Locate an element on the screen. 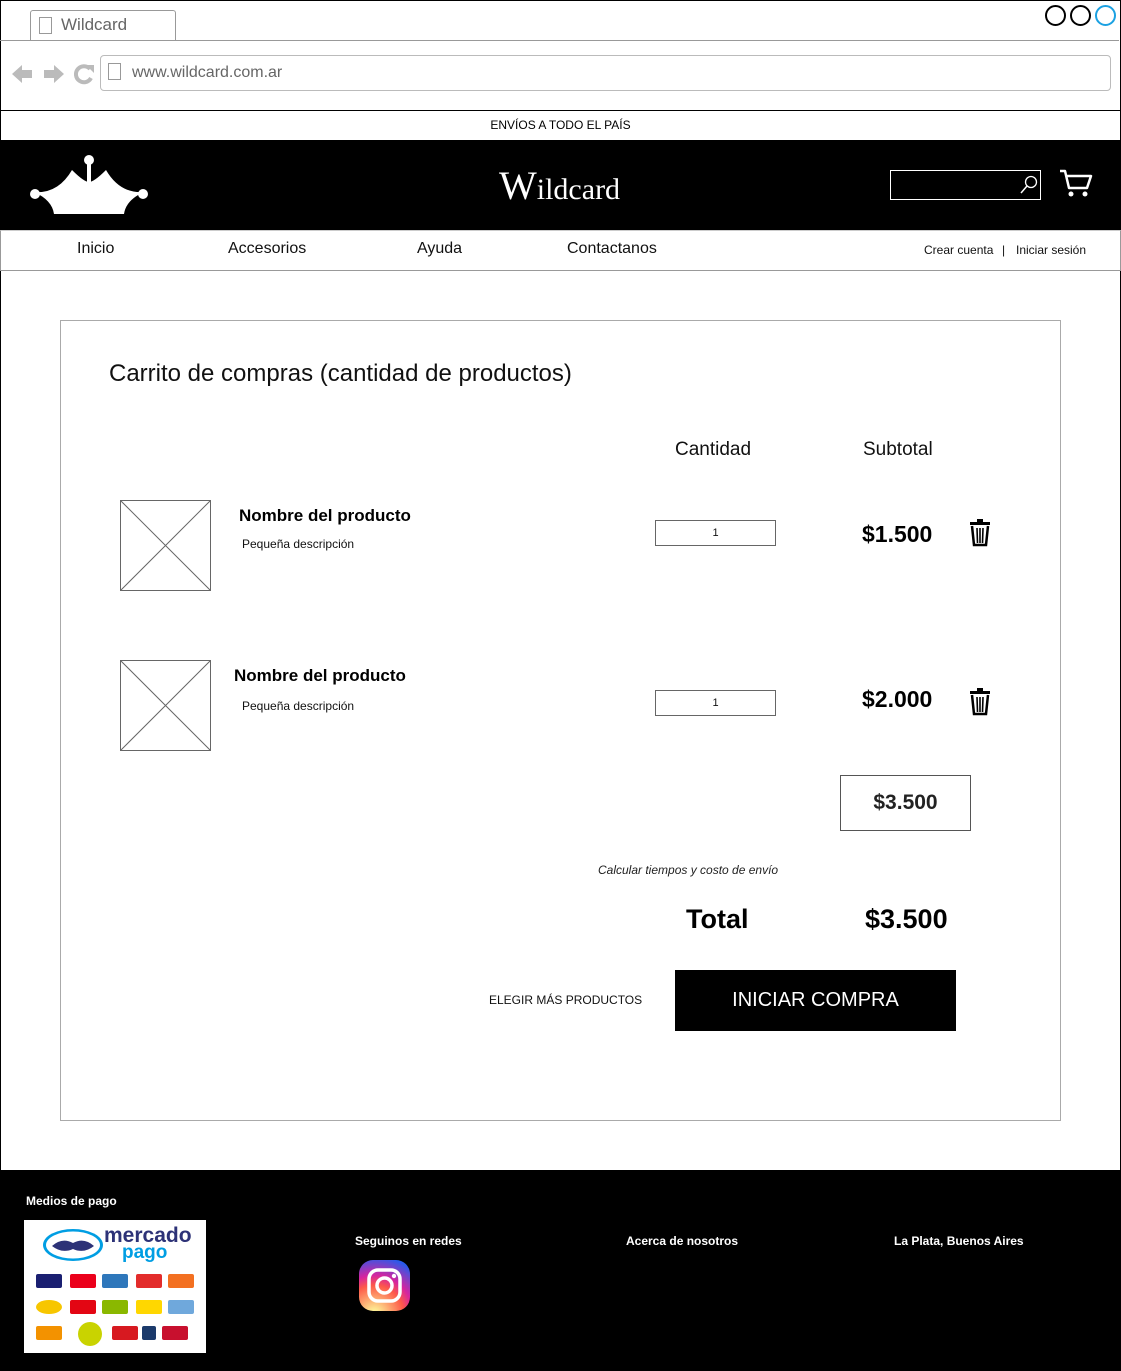  shipping-calculator-link: Calcular tiempos y costo de envío is located at coordinates (688, 870).